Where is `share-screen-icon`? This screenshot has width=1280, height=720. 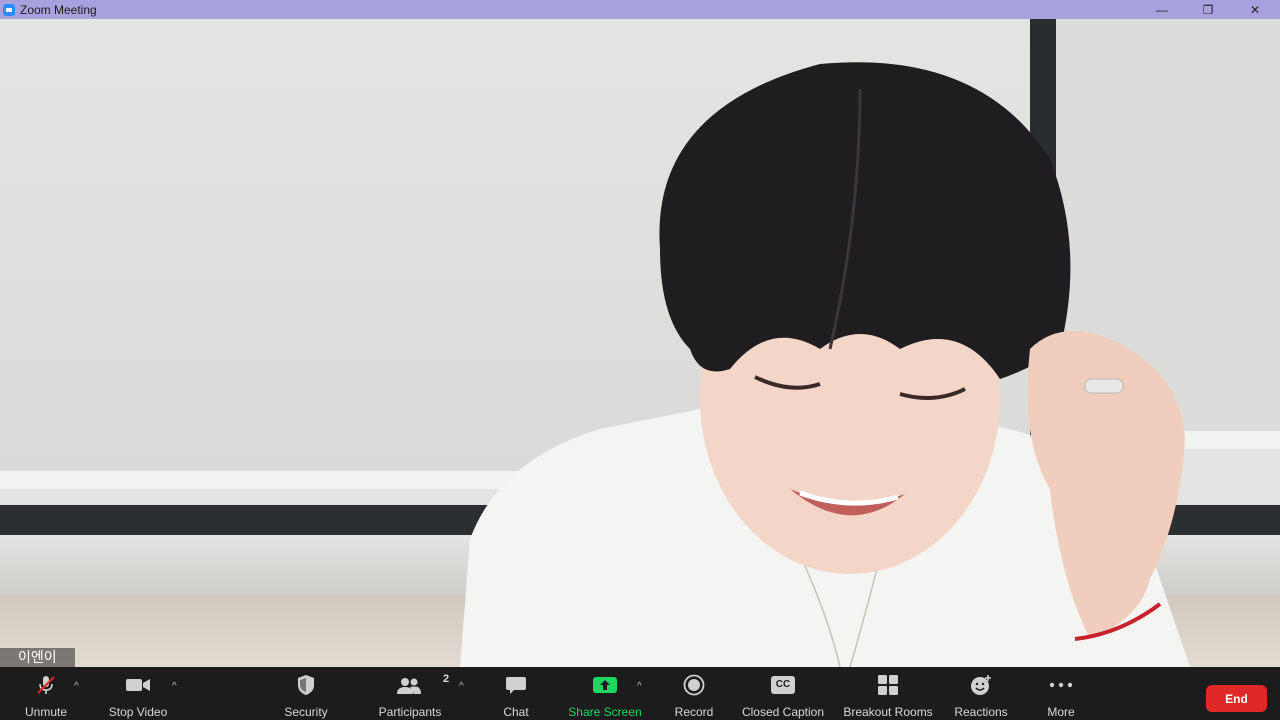 share-screen-icon is located at coordinates (605, 685).